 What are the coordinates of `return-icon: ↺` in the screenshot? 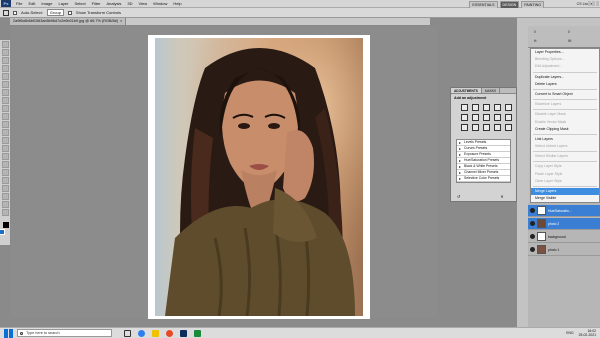 It's located at (458, 196).